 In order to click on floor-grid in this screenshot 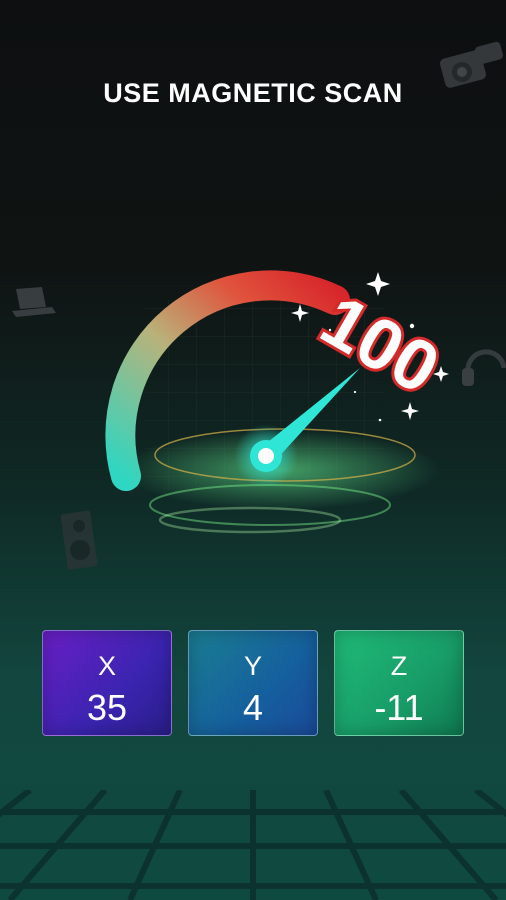, I will do `click(253, 845)`.